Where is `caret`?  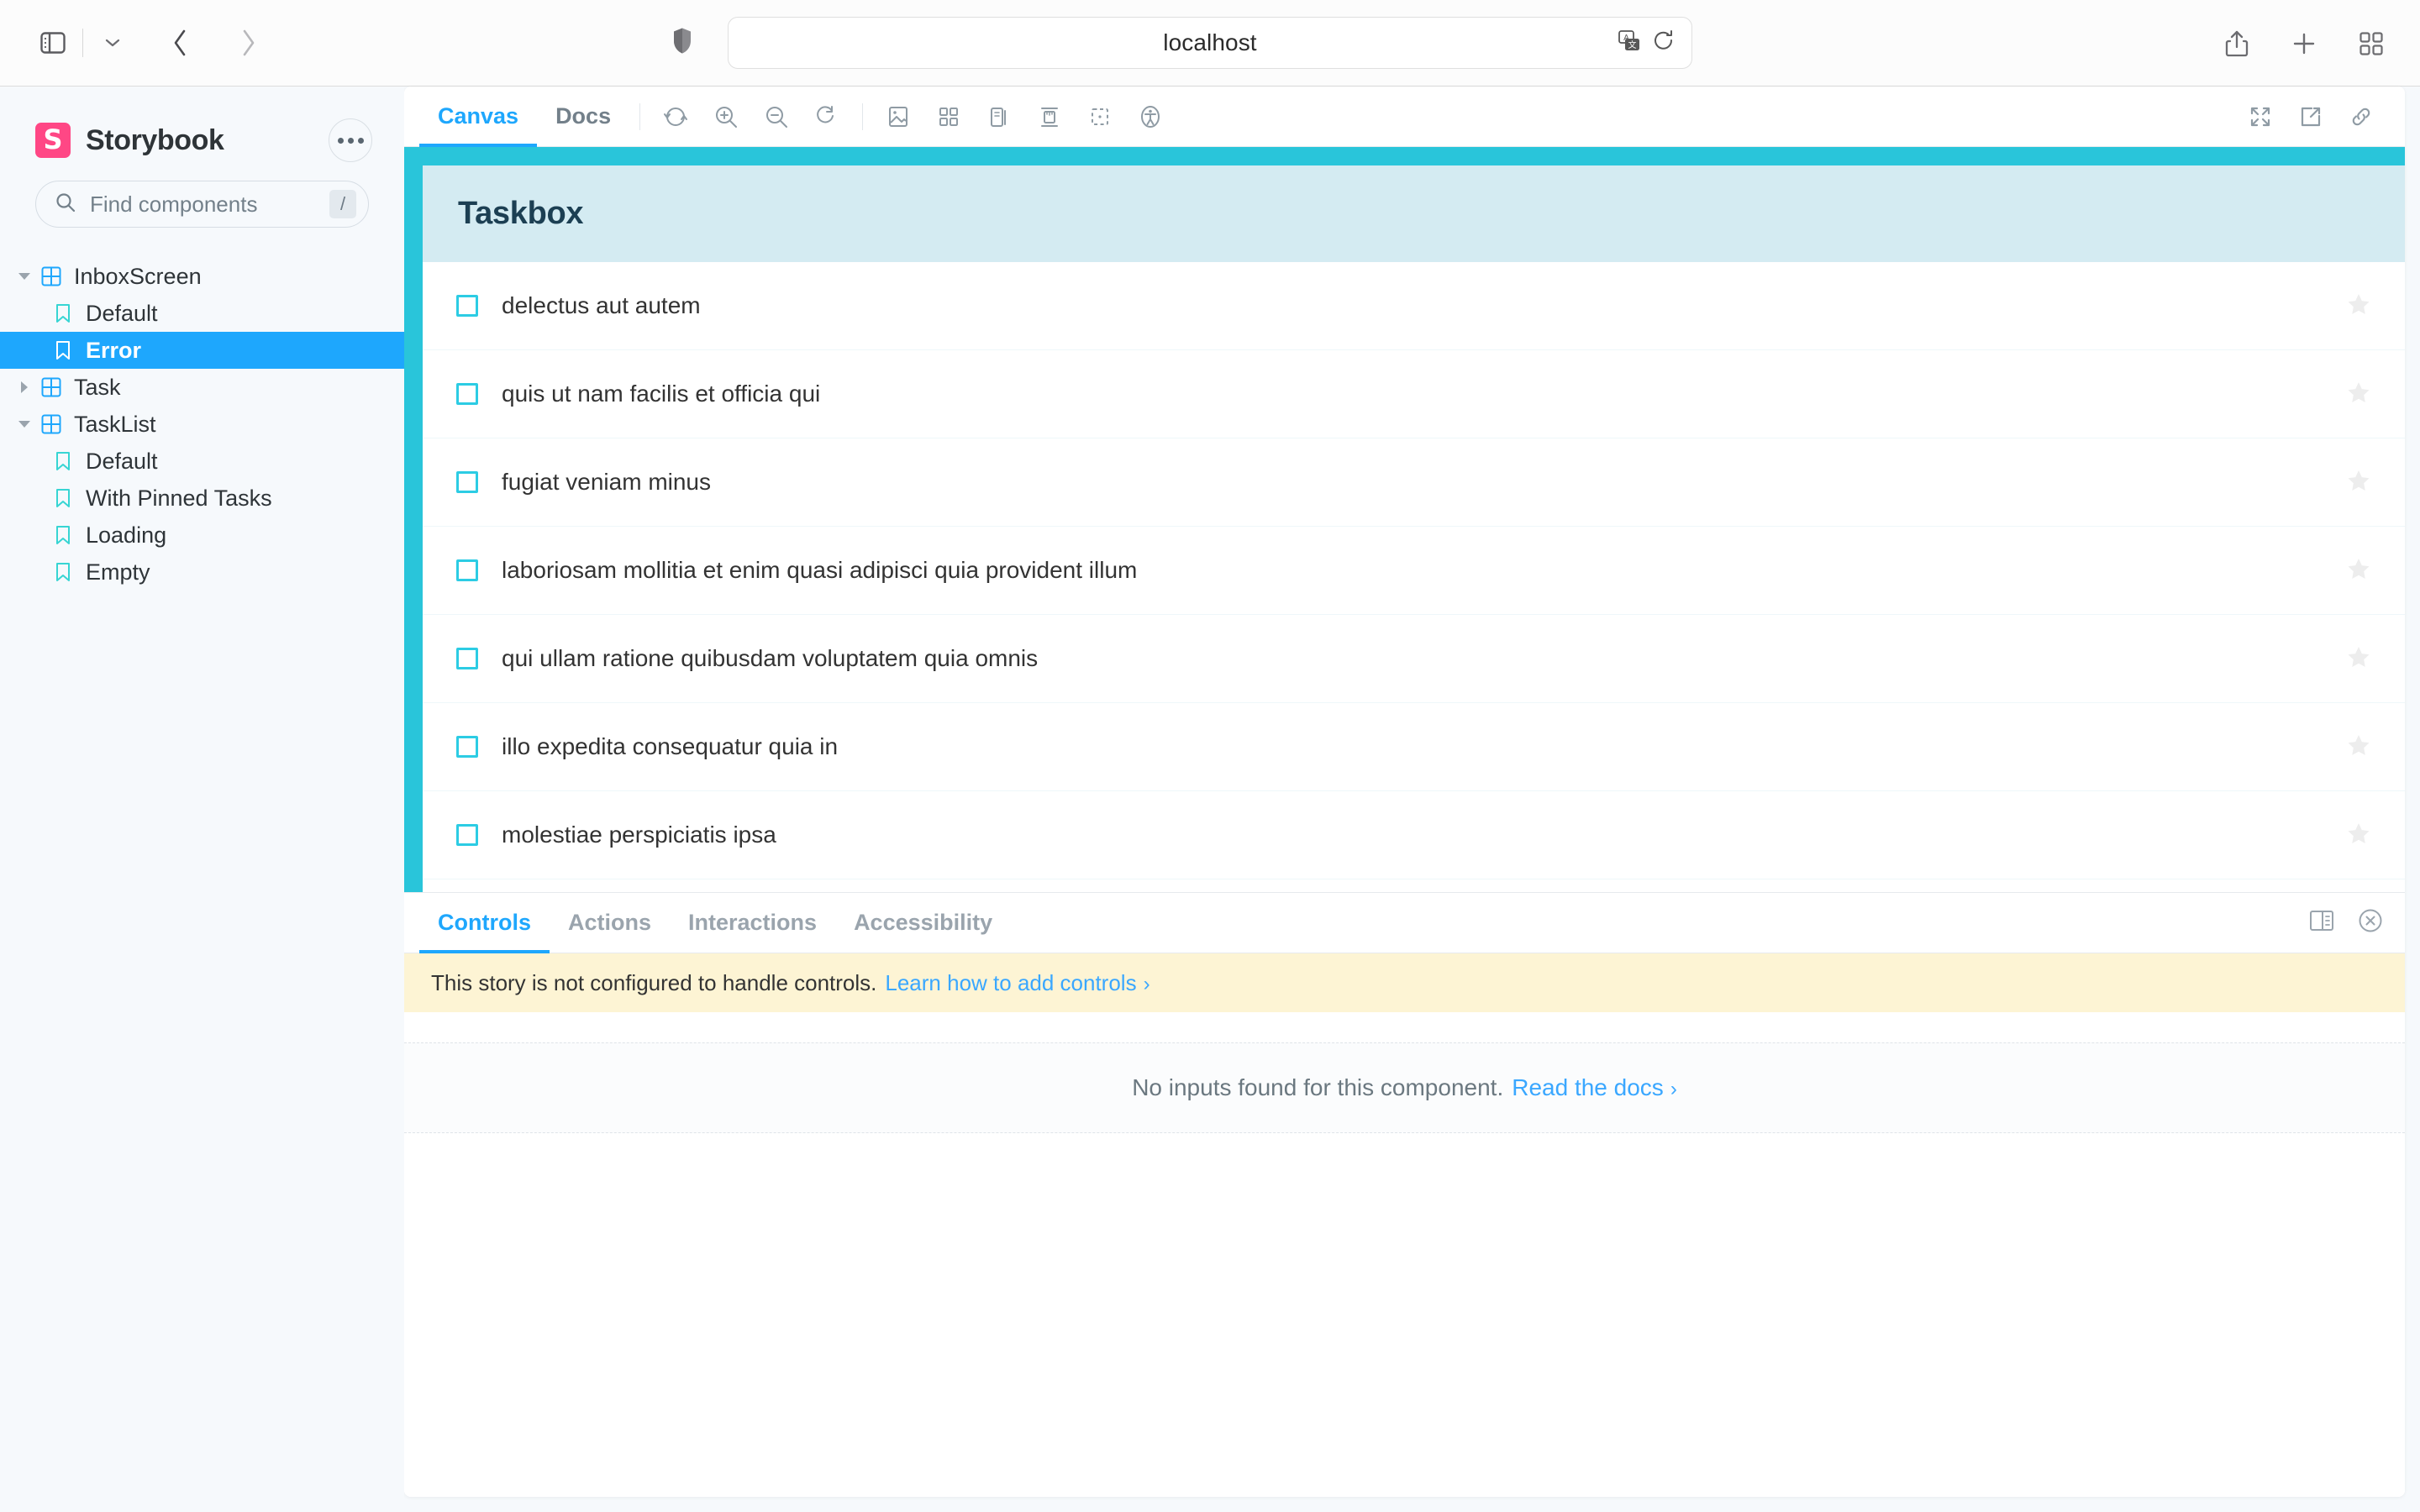
caret is located at coordinates (24, 387).